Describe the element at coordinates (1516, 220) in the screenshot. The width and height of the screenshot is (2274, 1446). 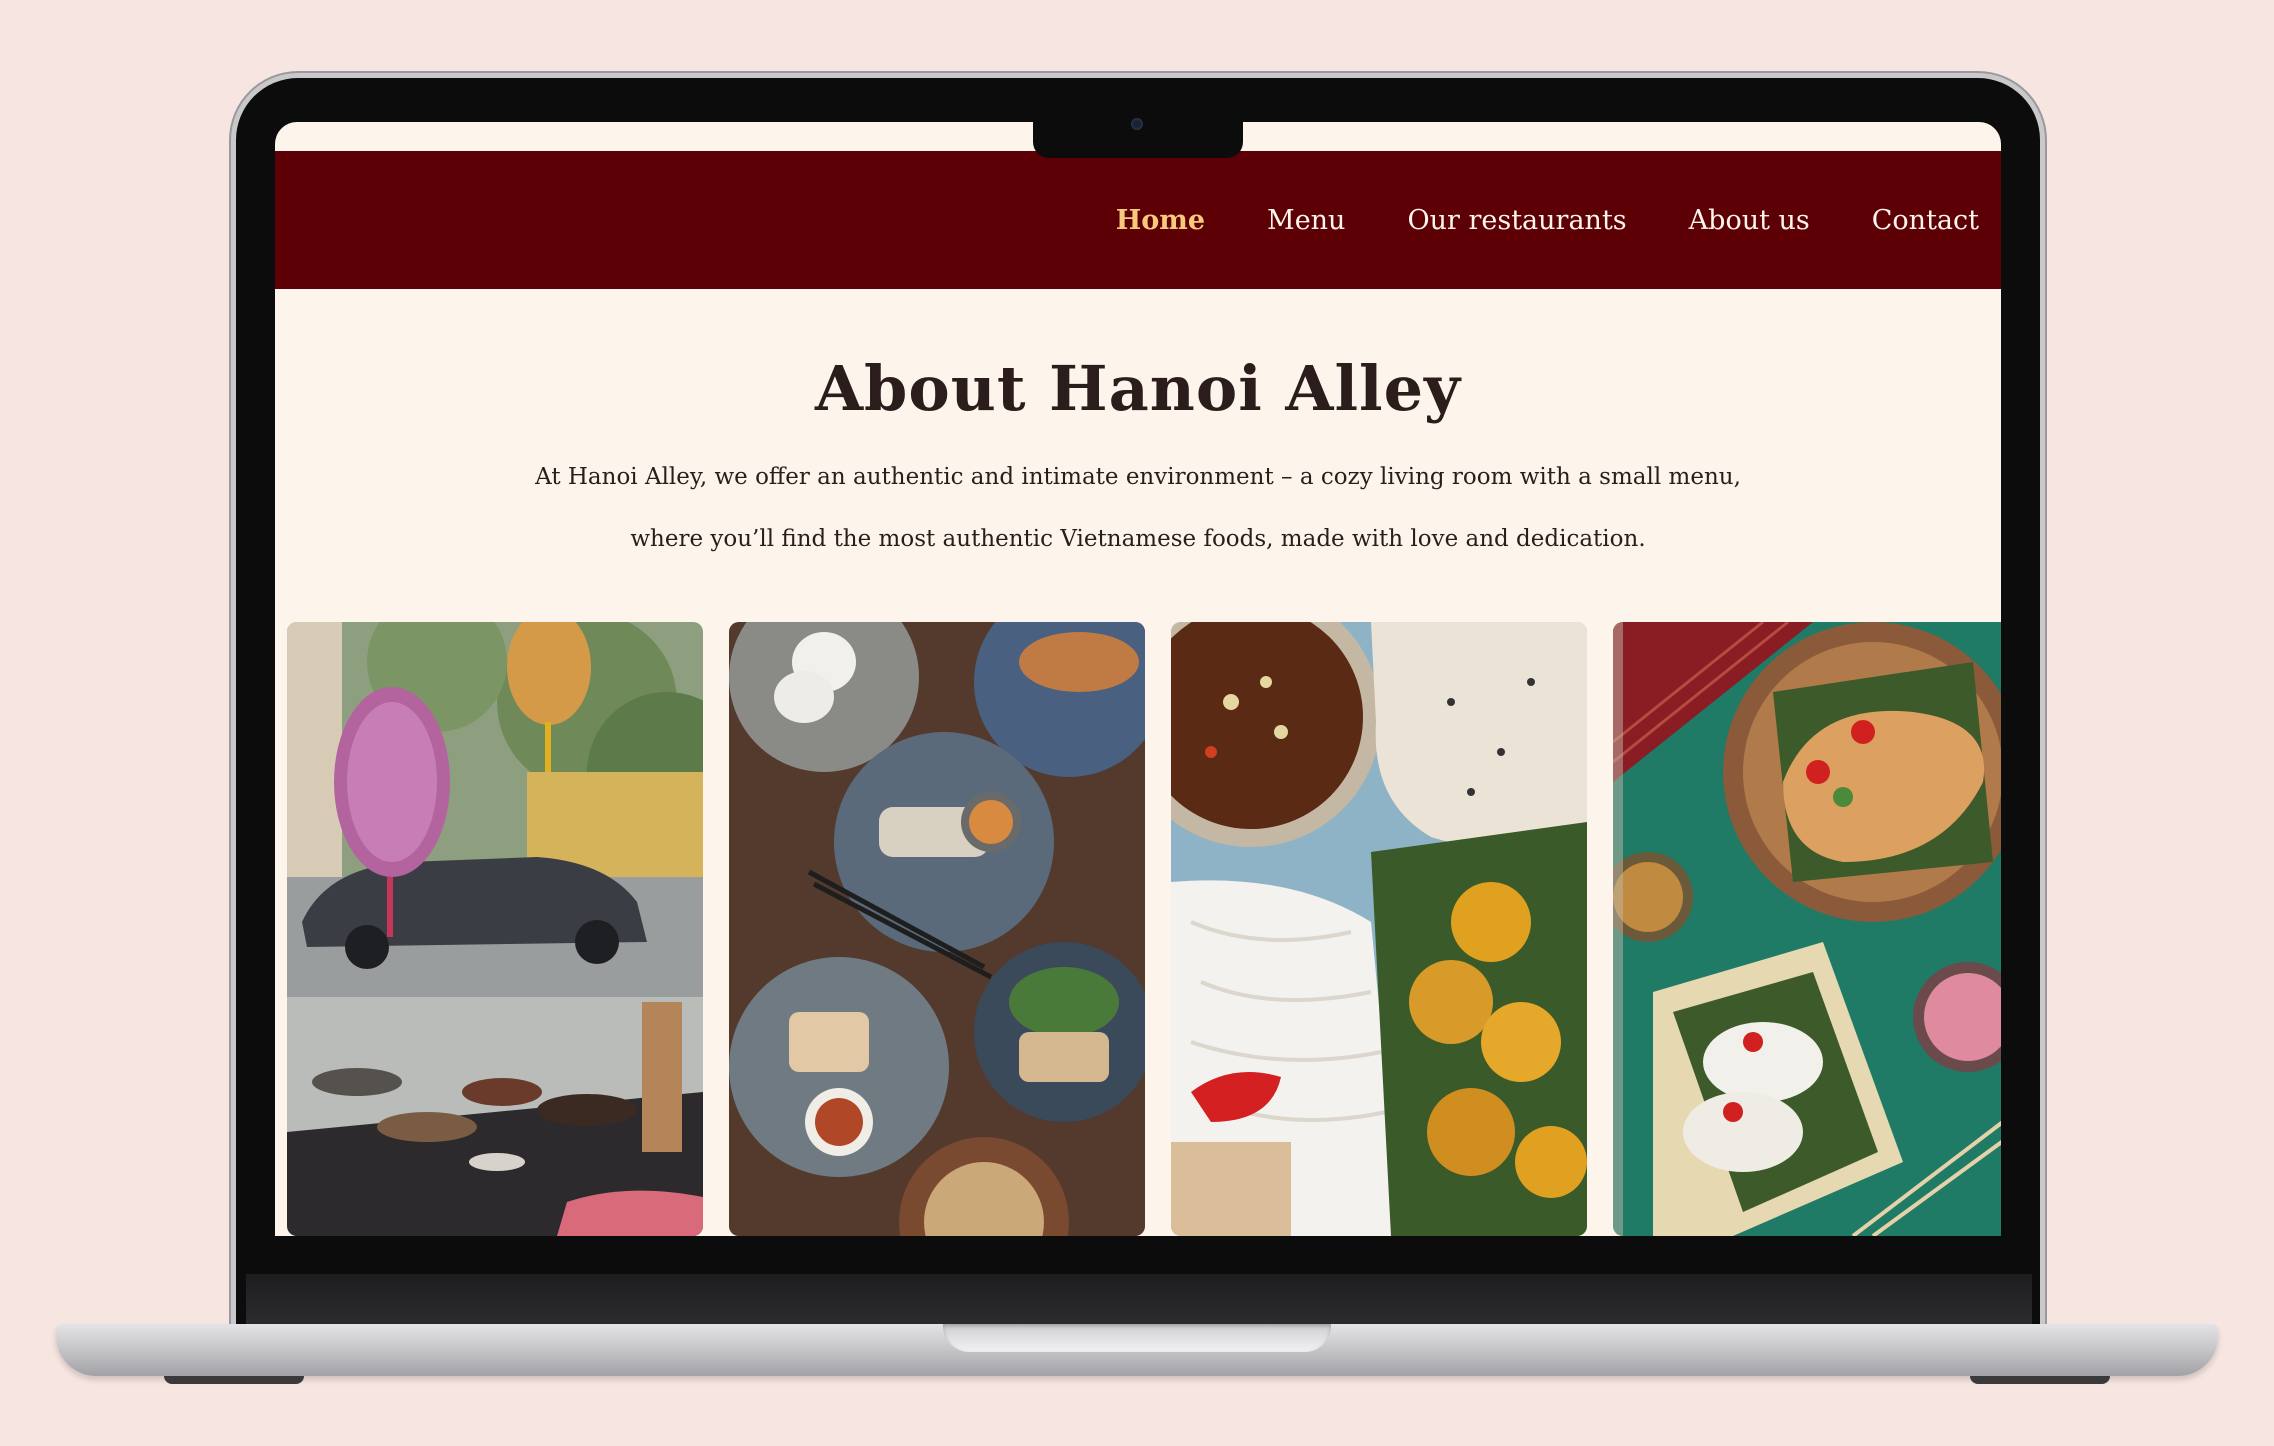
I see `nav-our-restaurants-link: Our restaurants` at that location.